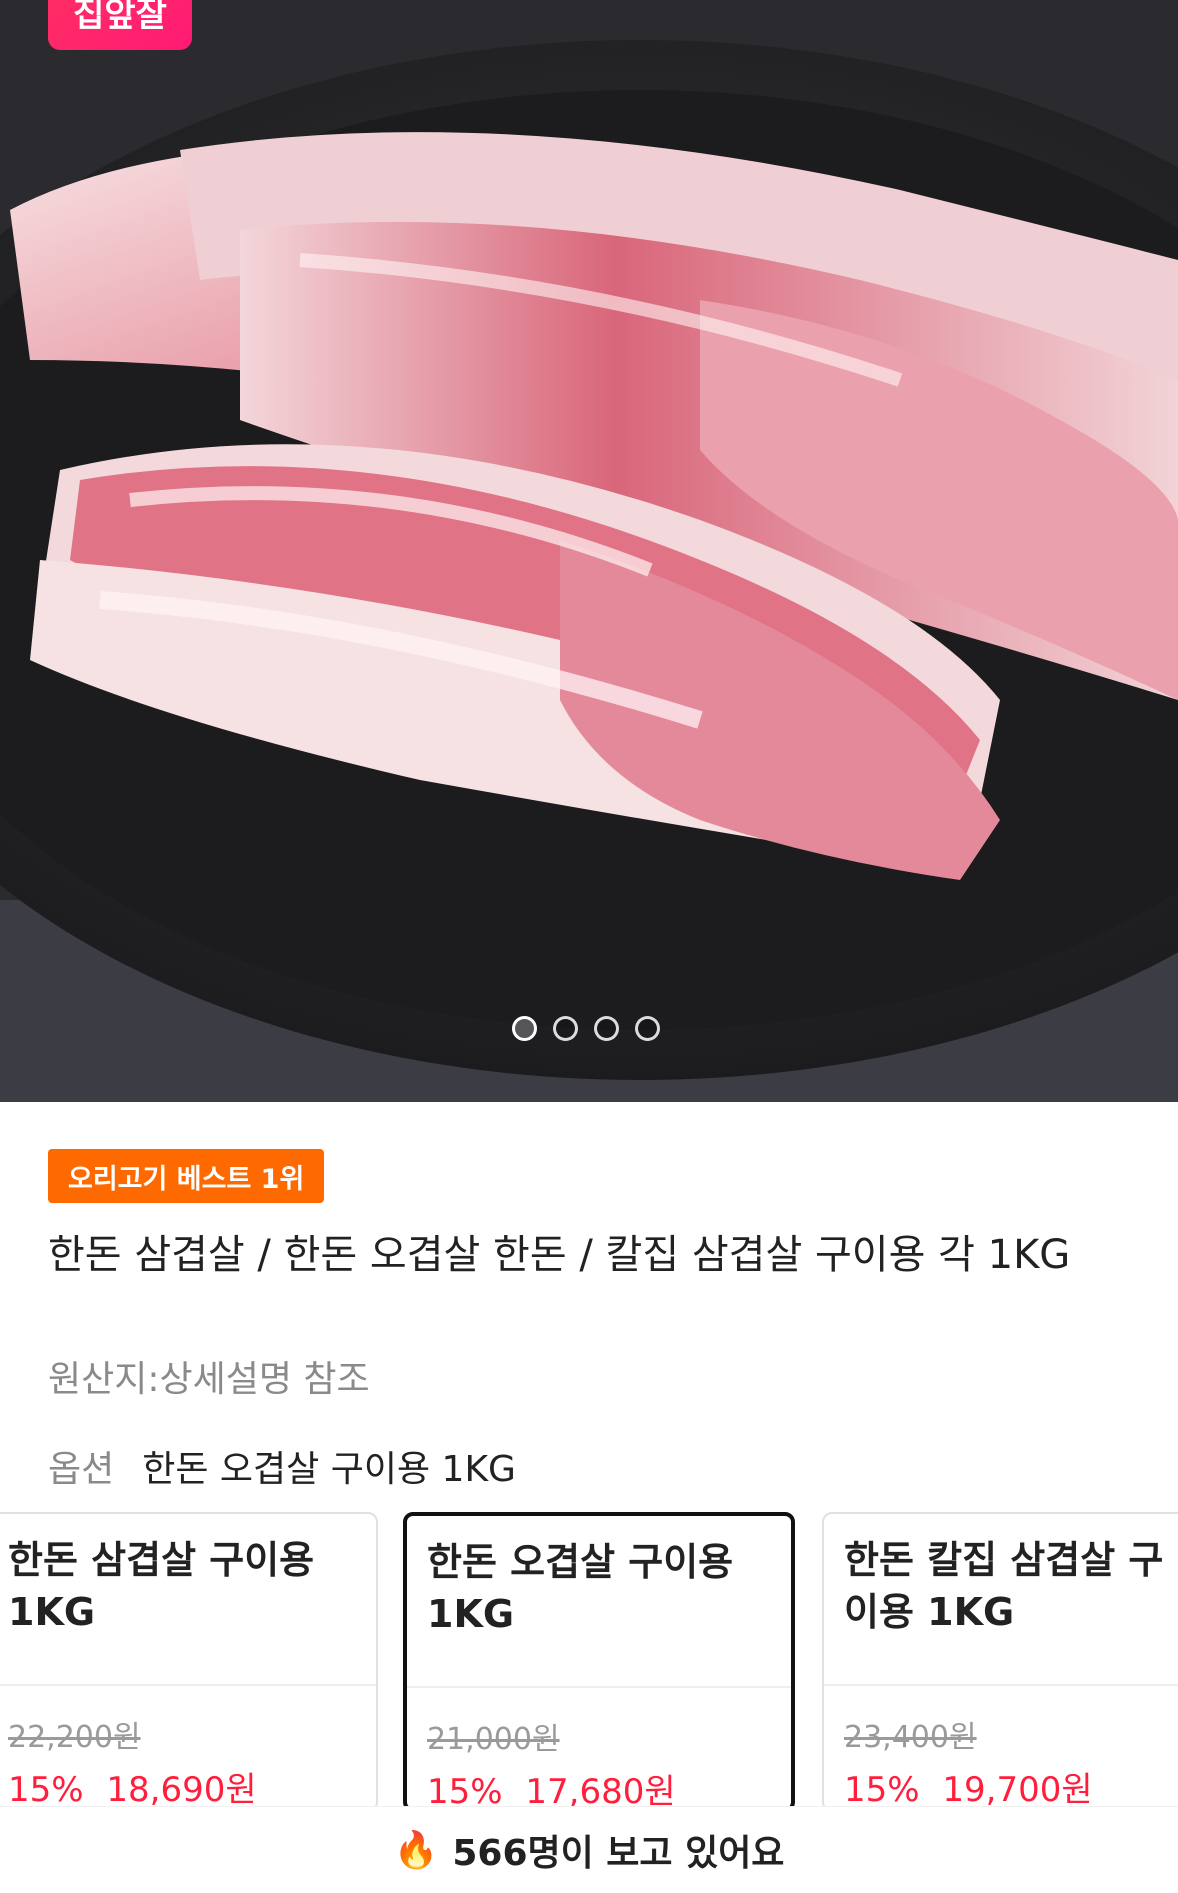 The width and height of the screenshot is (1178, 1893). What do you see at coordinates (599, 1602) in the screenshot?
I see `option-name: 한돈 오겹살 구이용 1KG` at bounding box center [599, 1602].